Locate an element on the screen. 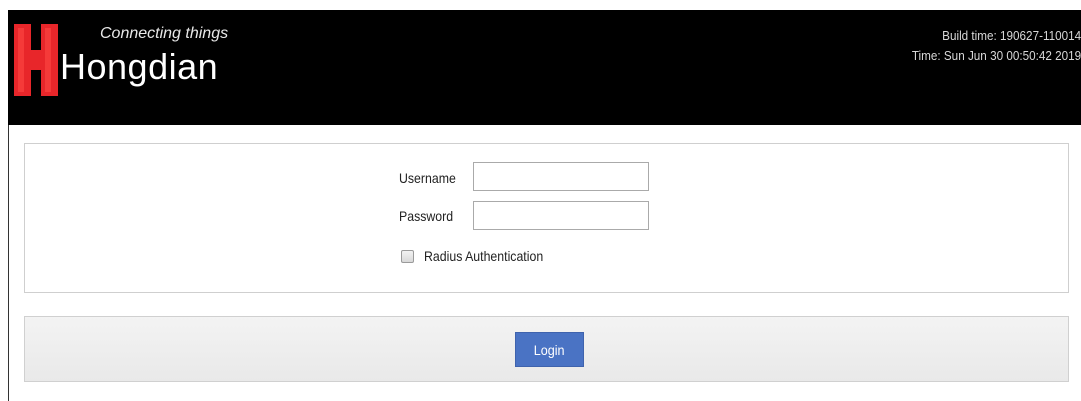 The image size is (1081, 401). current-time: Time: Sun Jun 30 00:50:42 2019 is located at coordinates (996, 55).